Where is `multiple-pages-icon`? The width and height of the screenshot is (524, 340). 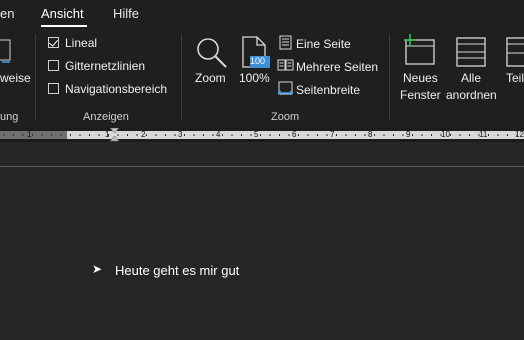
multiple-pages-icon is located at coordinates (285, 65).